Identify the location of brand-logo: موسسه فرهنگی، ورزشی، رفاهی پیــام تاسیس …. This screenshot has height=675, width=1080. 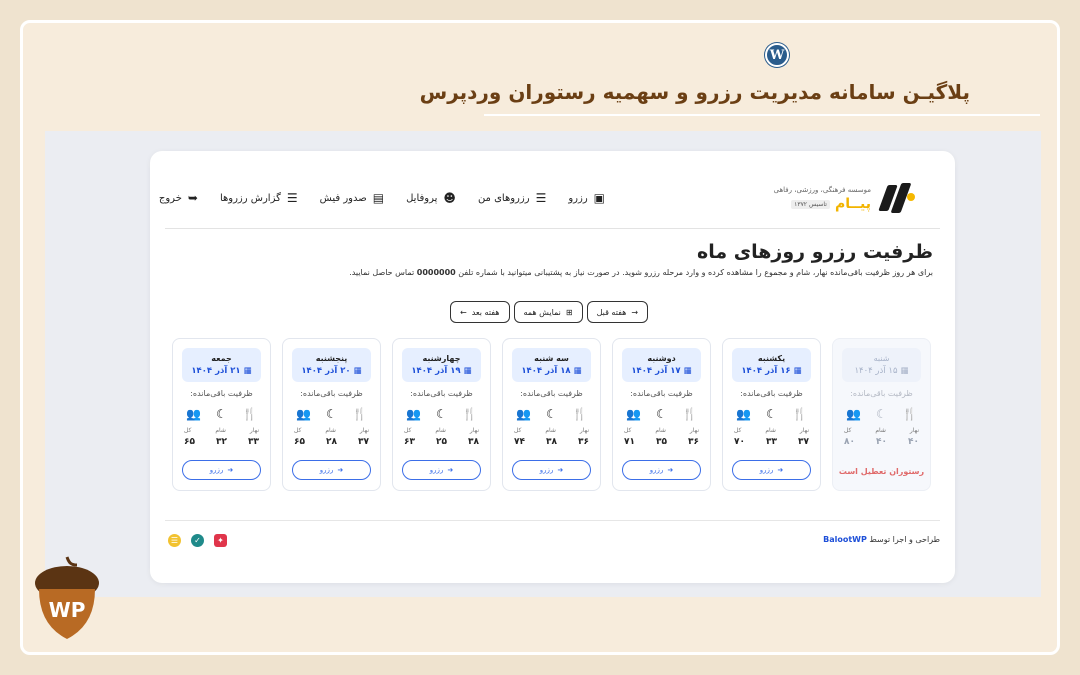
(846, 199).